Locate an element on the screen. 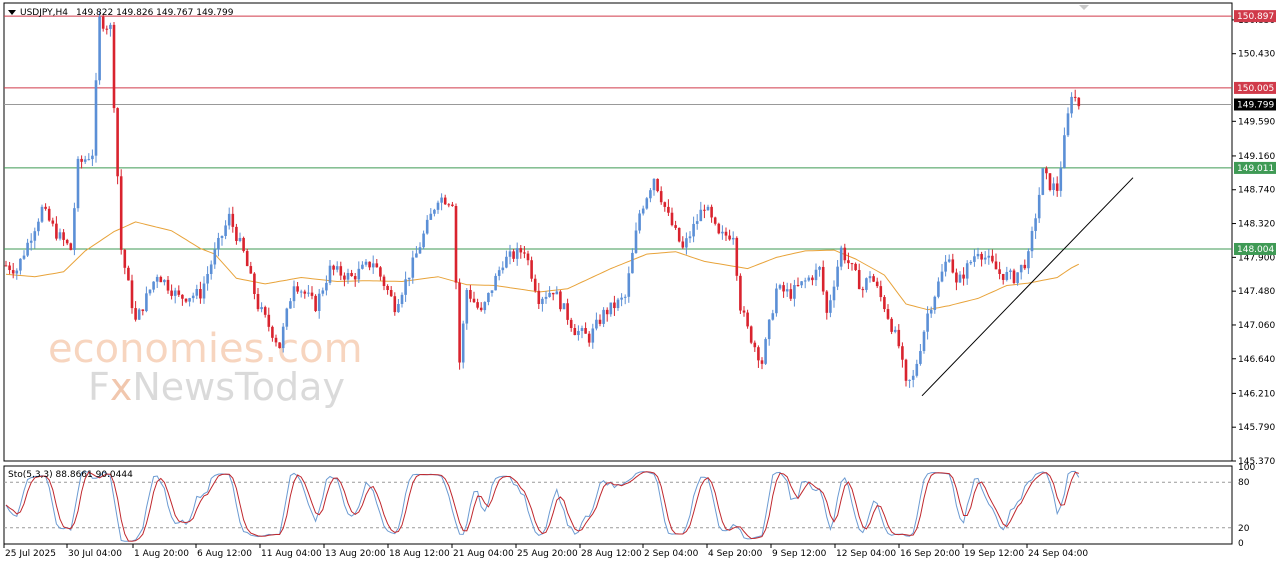  level-label: 148.004 is located at coordinates (1255, 250).